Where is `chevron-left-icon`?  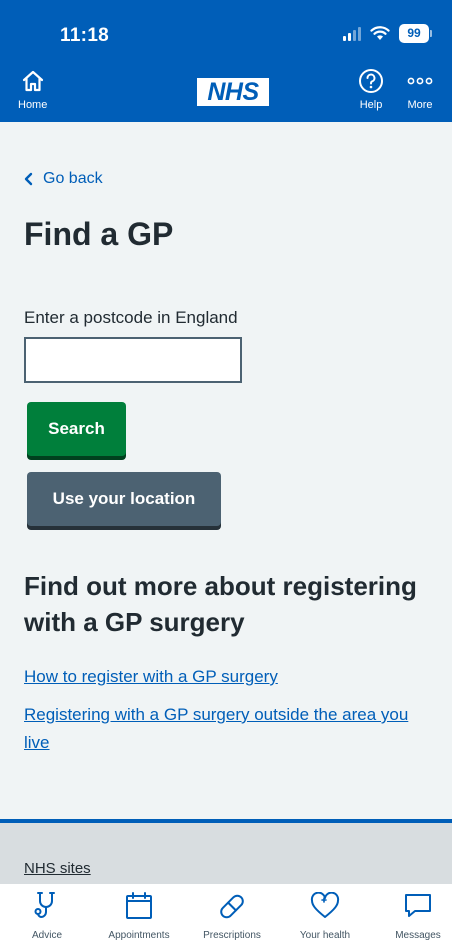
chevron-left-icon is located at coordinates (28, 179).